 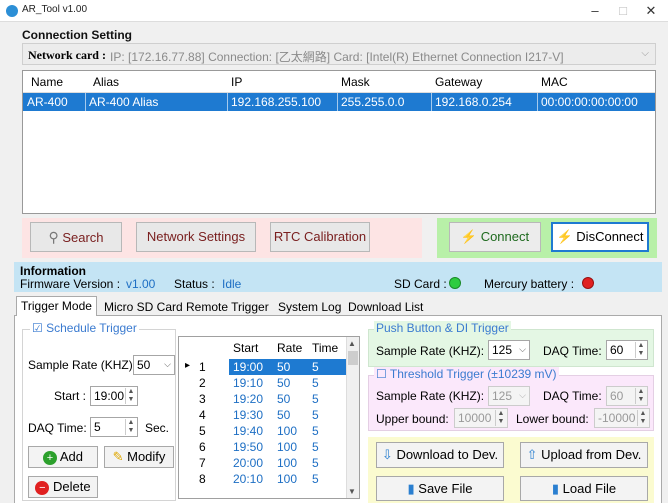 What do you see at coordinates (325, 348) in the screenshot?
I see `col-time: Time` at bounding box center [325, 348].